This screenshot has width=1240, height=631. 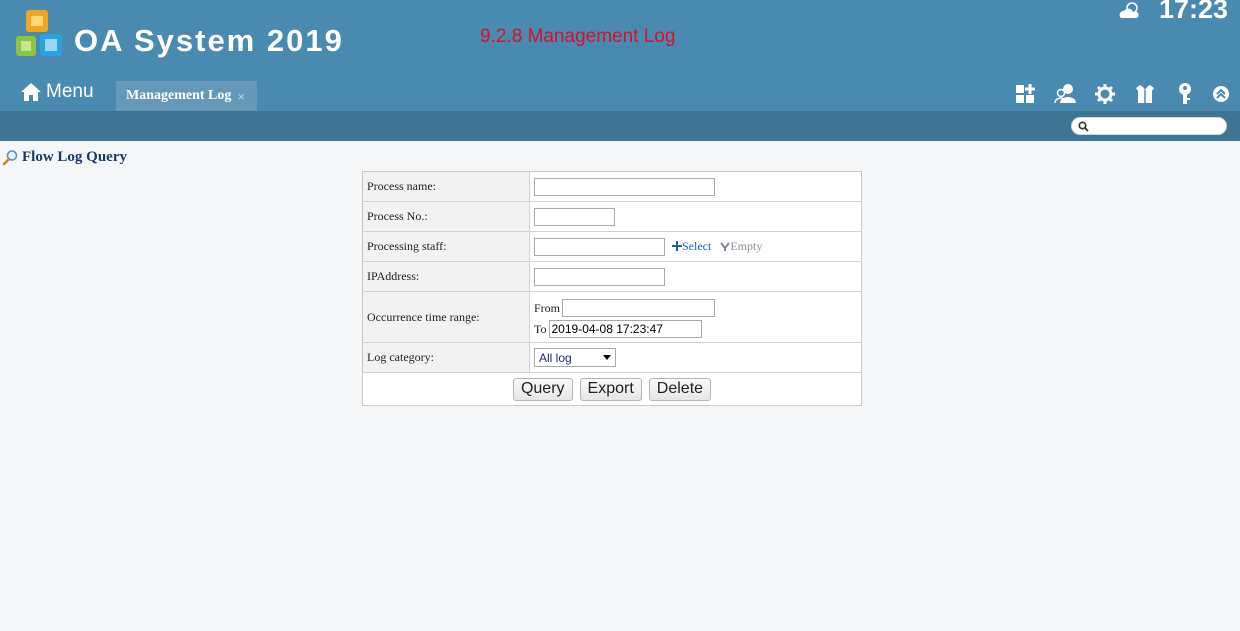 What do you see at coordinates (209, 40) in the screenshot?
I see `app-title: OA System 2019` at bounding box center [209, 40].